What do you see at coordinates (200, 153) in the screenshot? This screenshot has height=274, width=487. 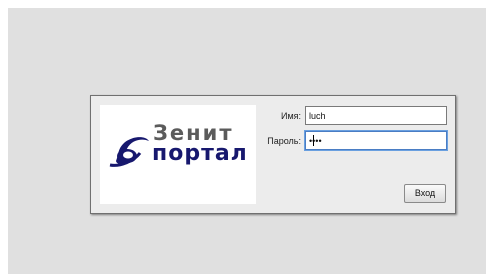 I see `logo-text-portal: портал` at bounding box center [200, 153].